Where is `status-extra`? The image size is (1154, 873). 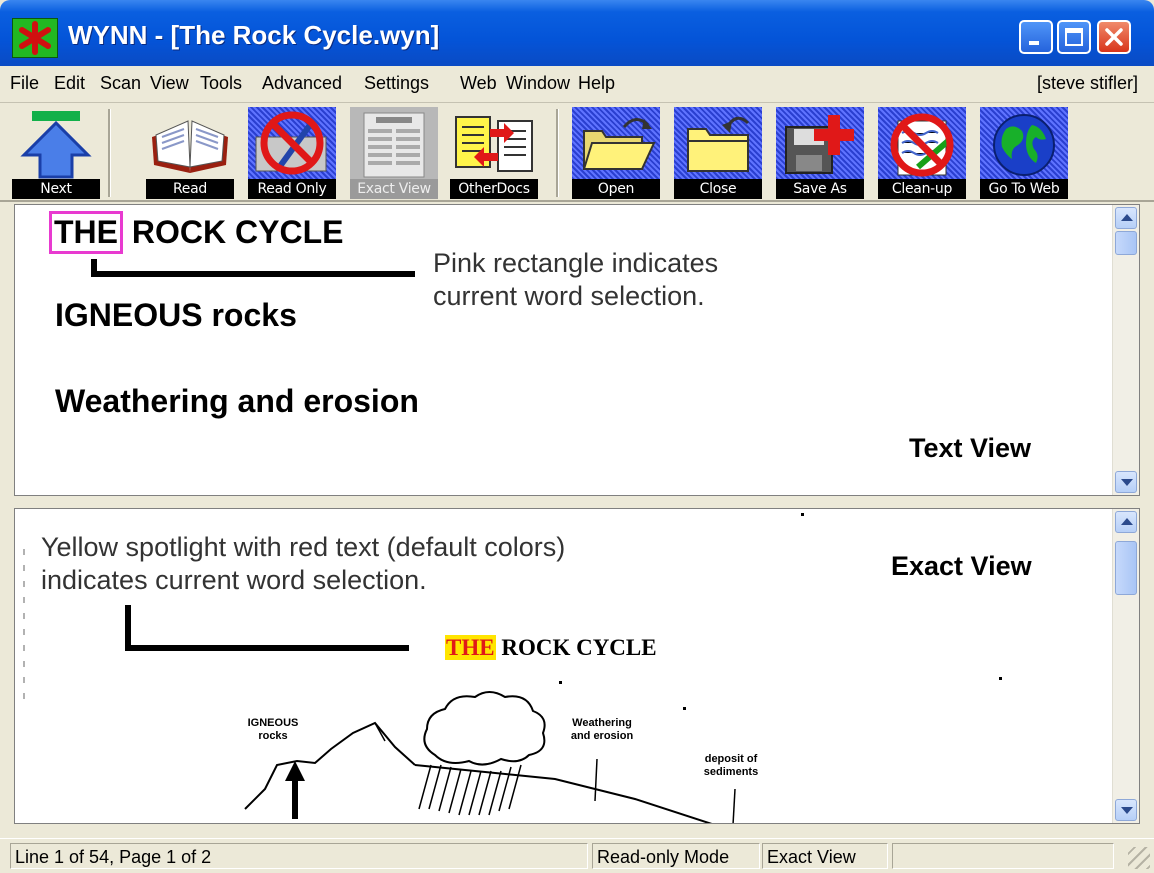 status-extra is located at coordinates (1003, 856).